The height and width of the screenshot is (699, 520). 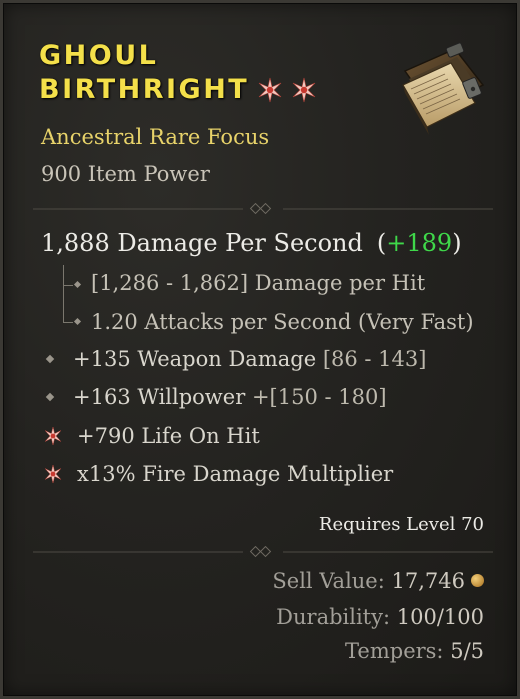 What do you see at coordinates (125, 174) in the screenshot?
I see `item-power: 900 Item Power` at bounding box center [125, 174].